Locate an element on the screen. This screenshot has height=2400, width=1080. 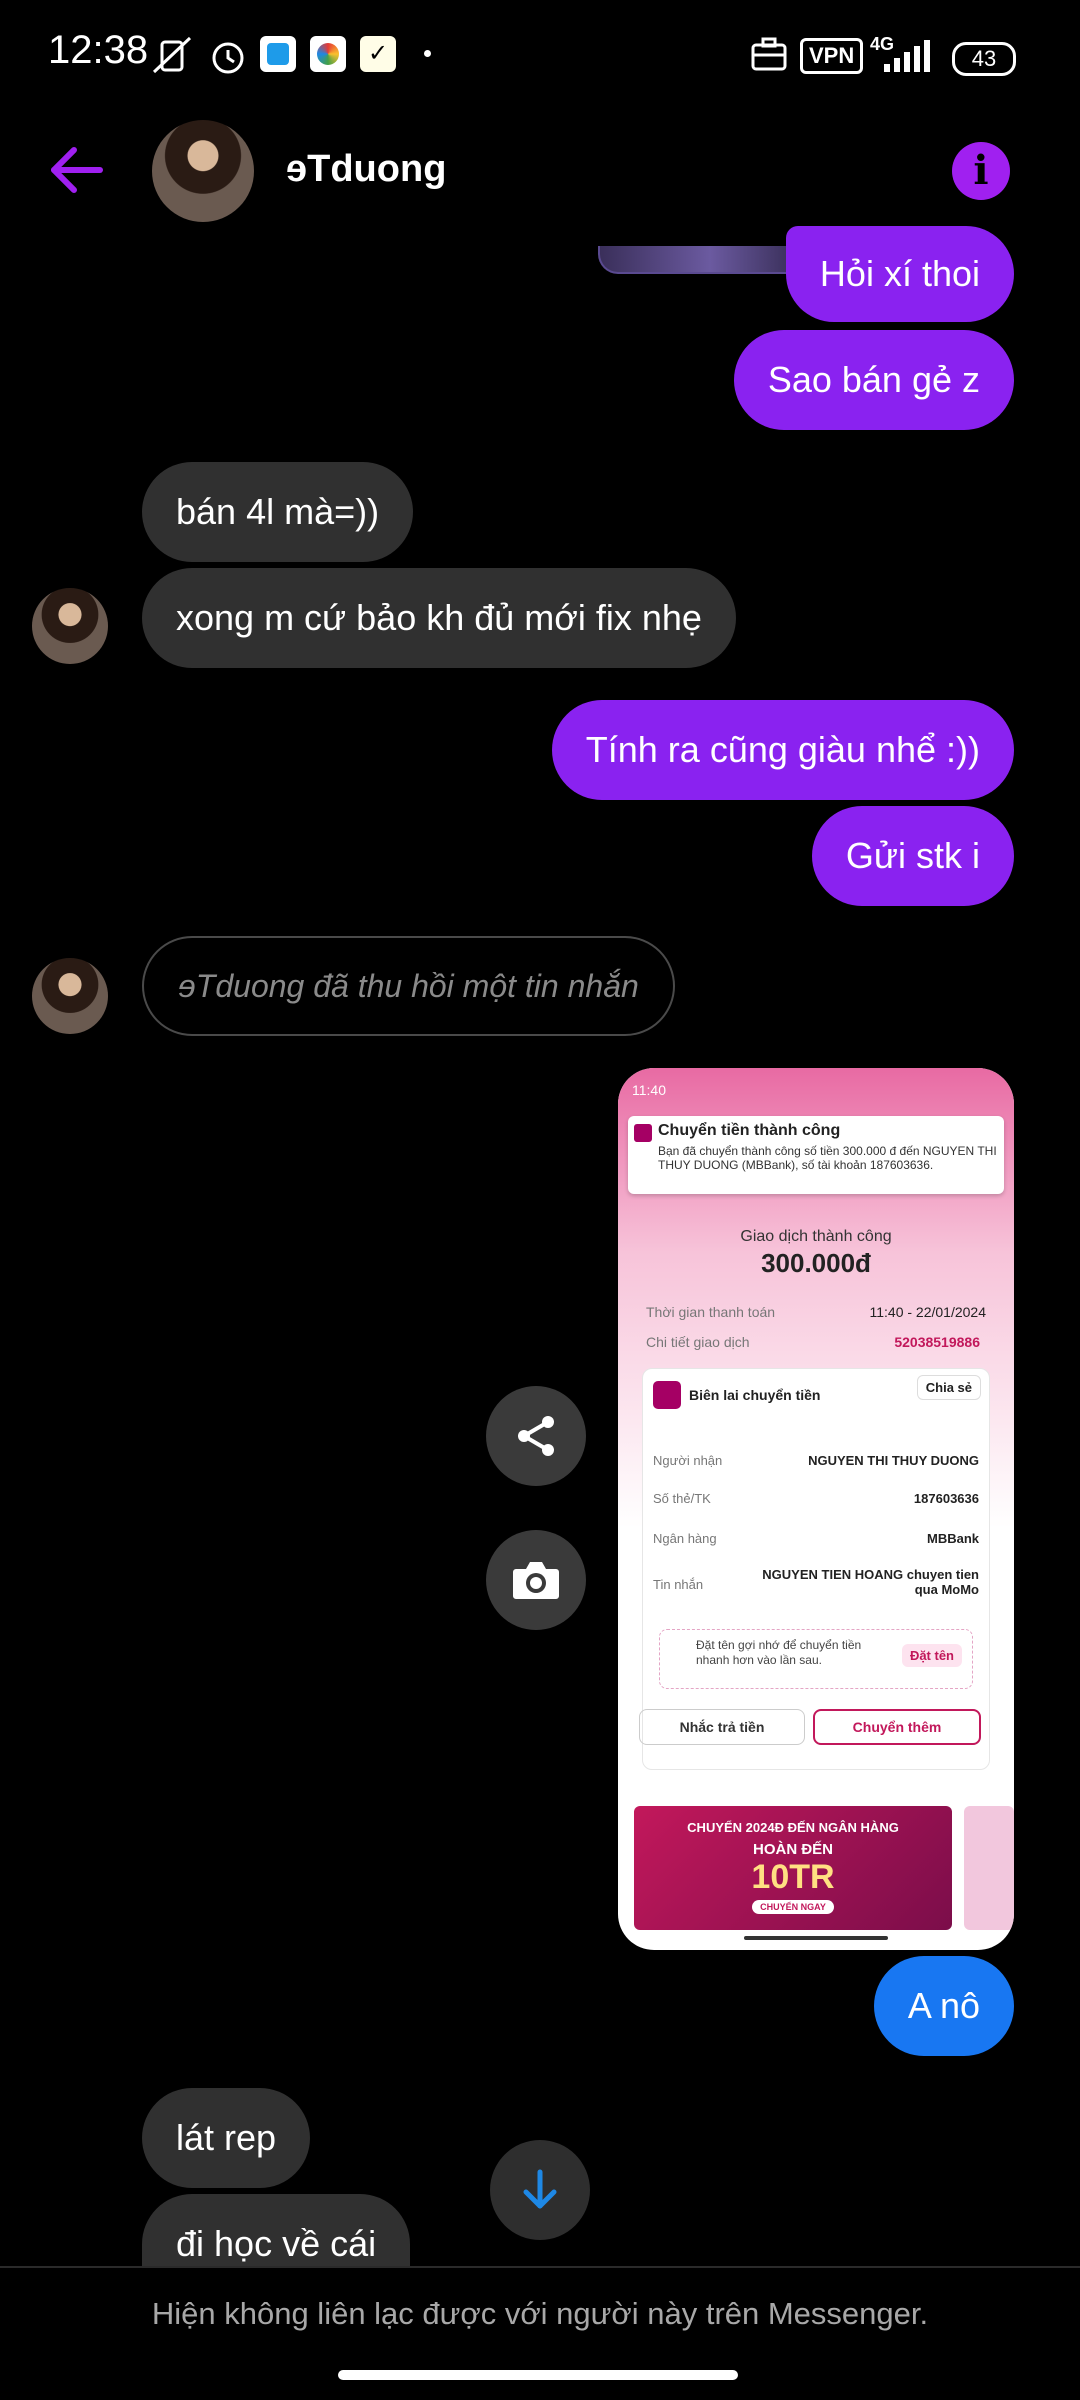
vibrate-off-icon is located at coordinates (173, 58).